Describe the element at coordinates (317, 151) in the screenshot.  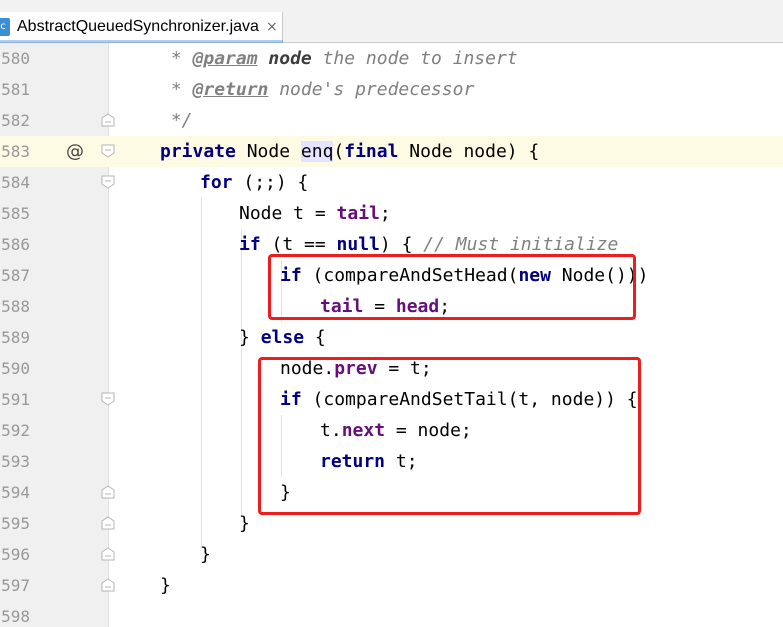
I see `method-name: enq` at that location.